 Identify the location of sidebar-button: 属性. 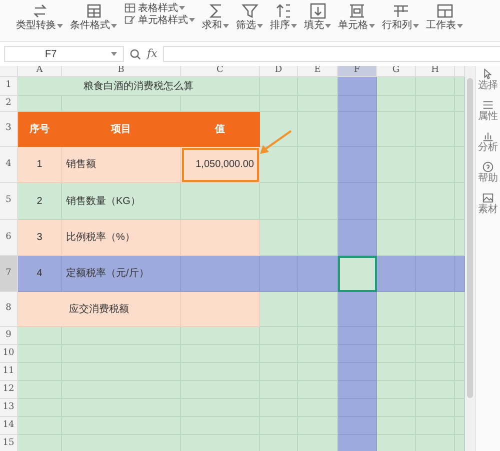
(488, 110).